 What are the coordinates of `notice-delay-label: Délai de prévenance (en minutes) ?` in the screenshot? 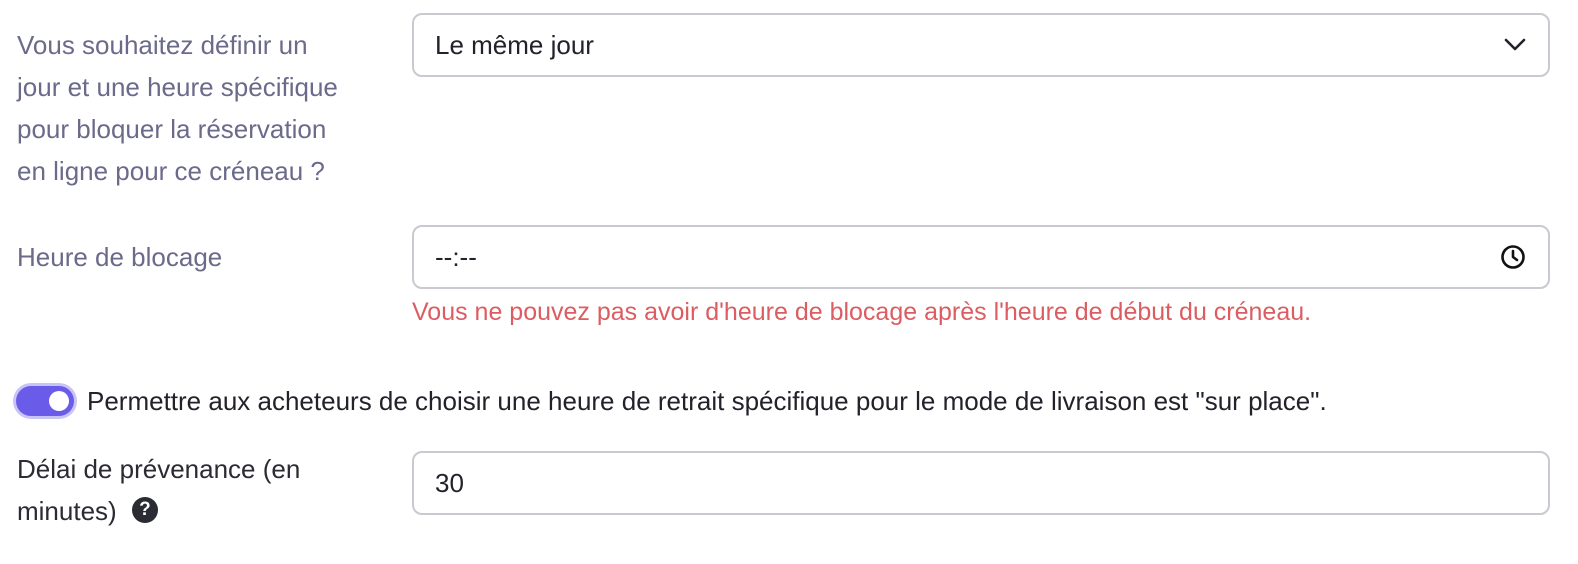 It's located at (158, 490).